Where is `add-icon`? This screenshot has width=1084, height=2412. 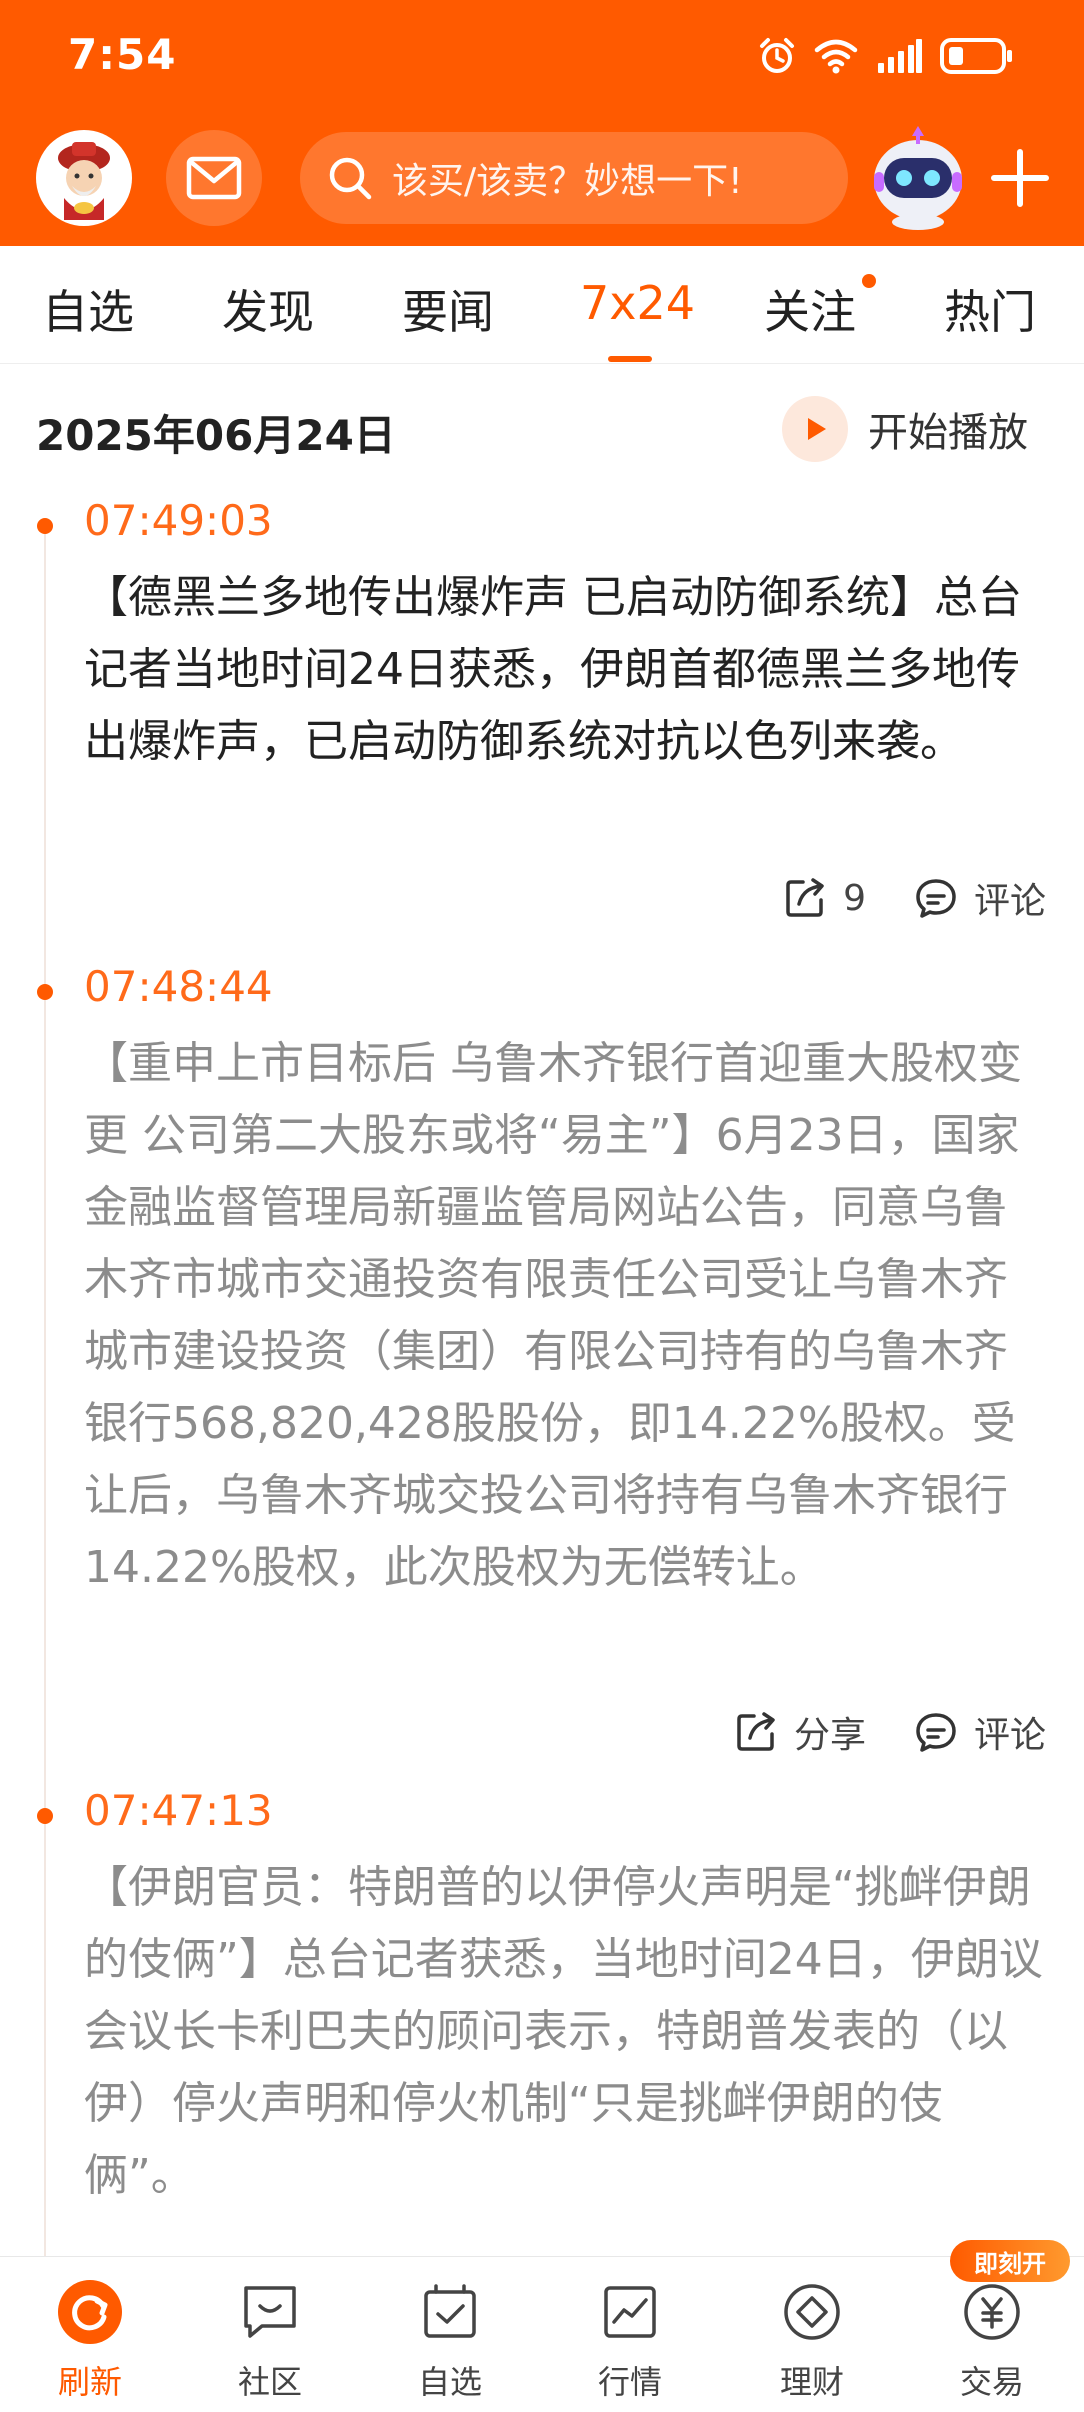 add-icon is located at coordinates (1020, 178).